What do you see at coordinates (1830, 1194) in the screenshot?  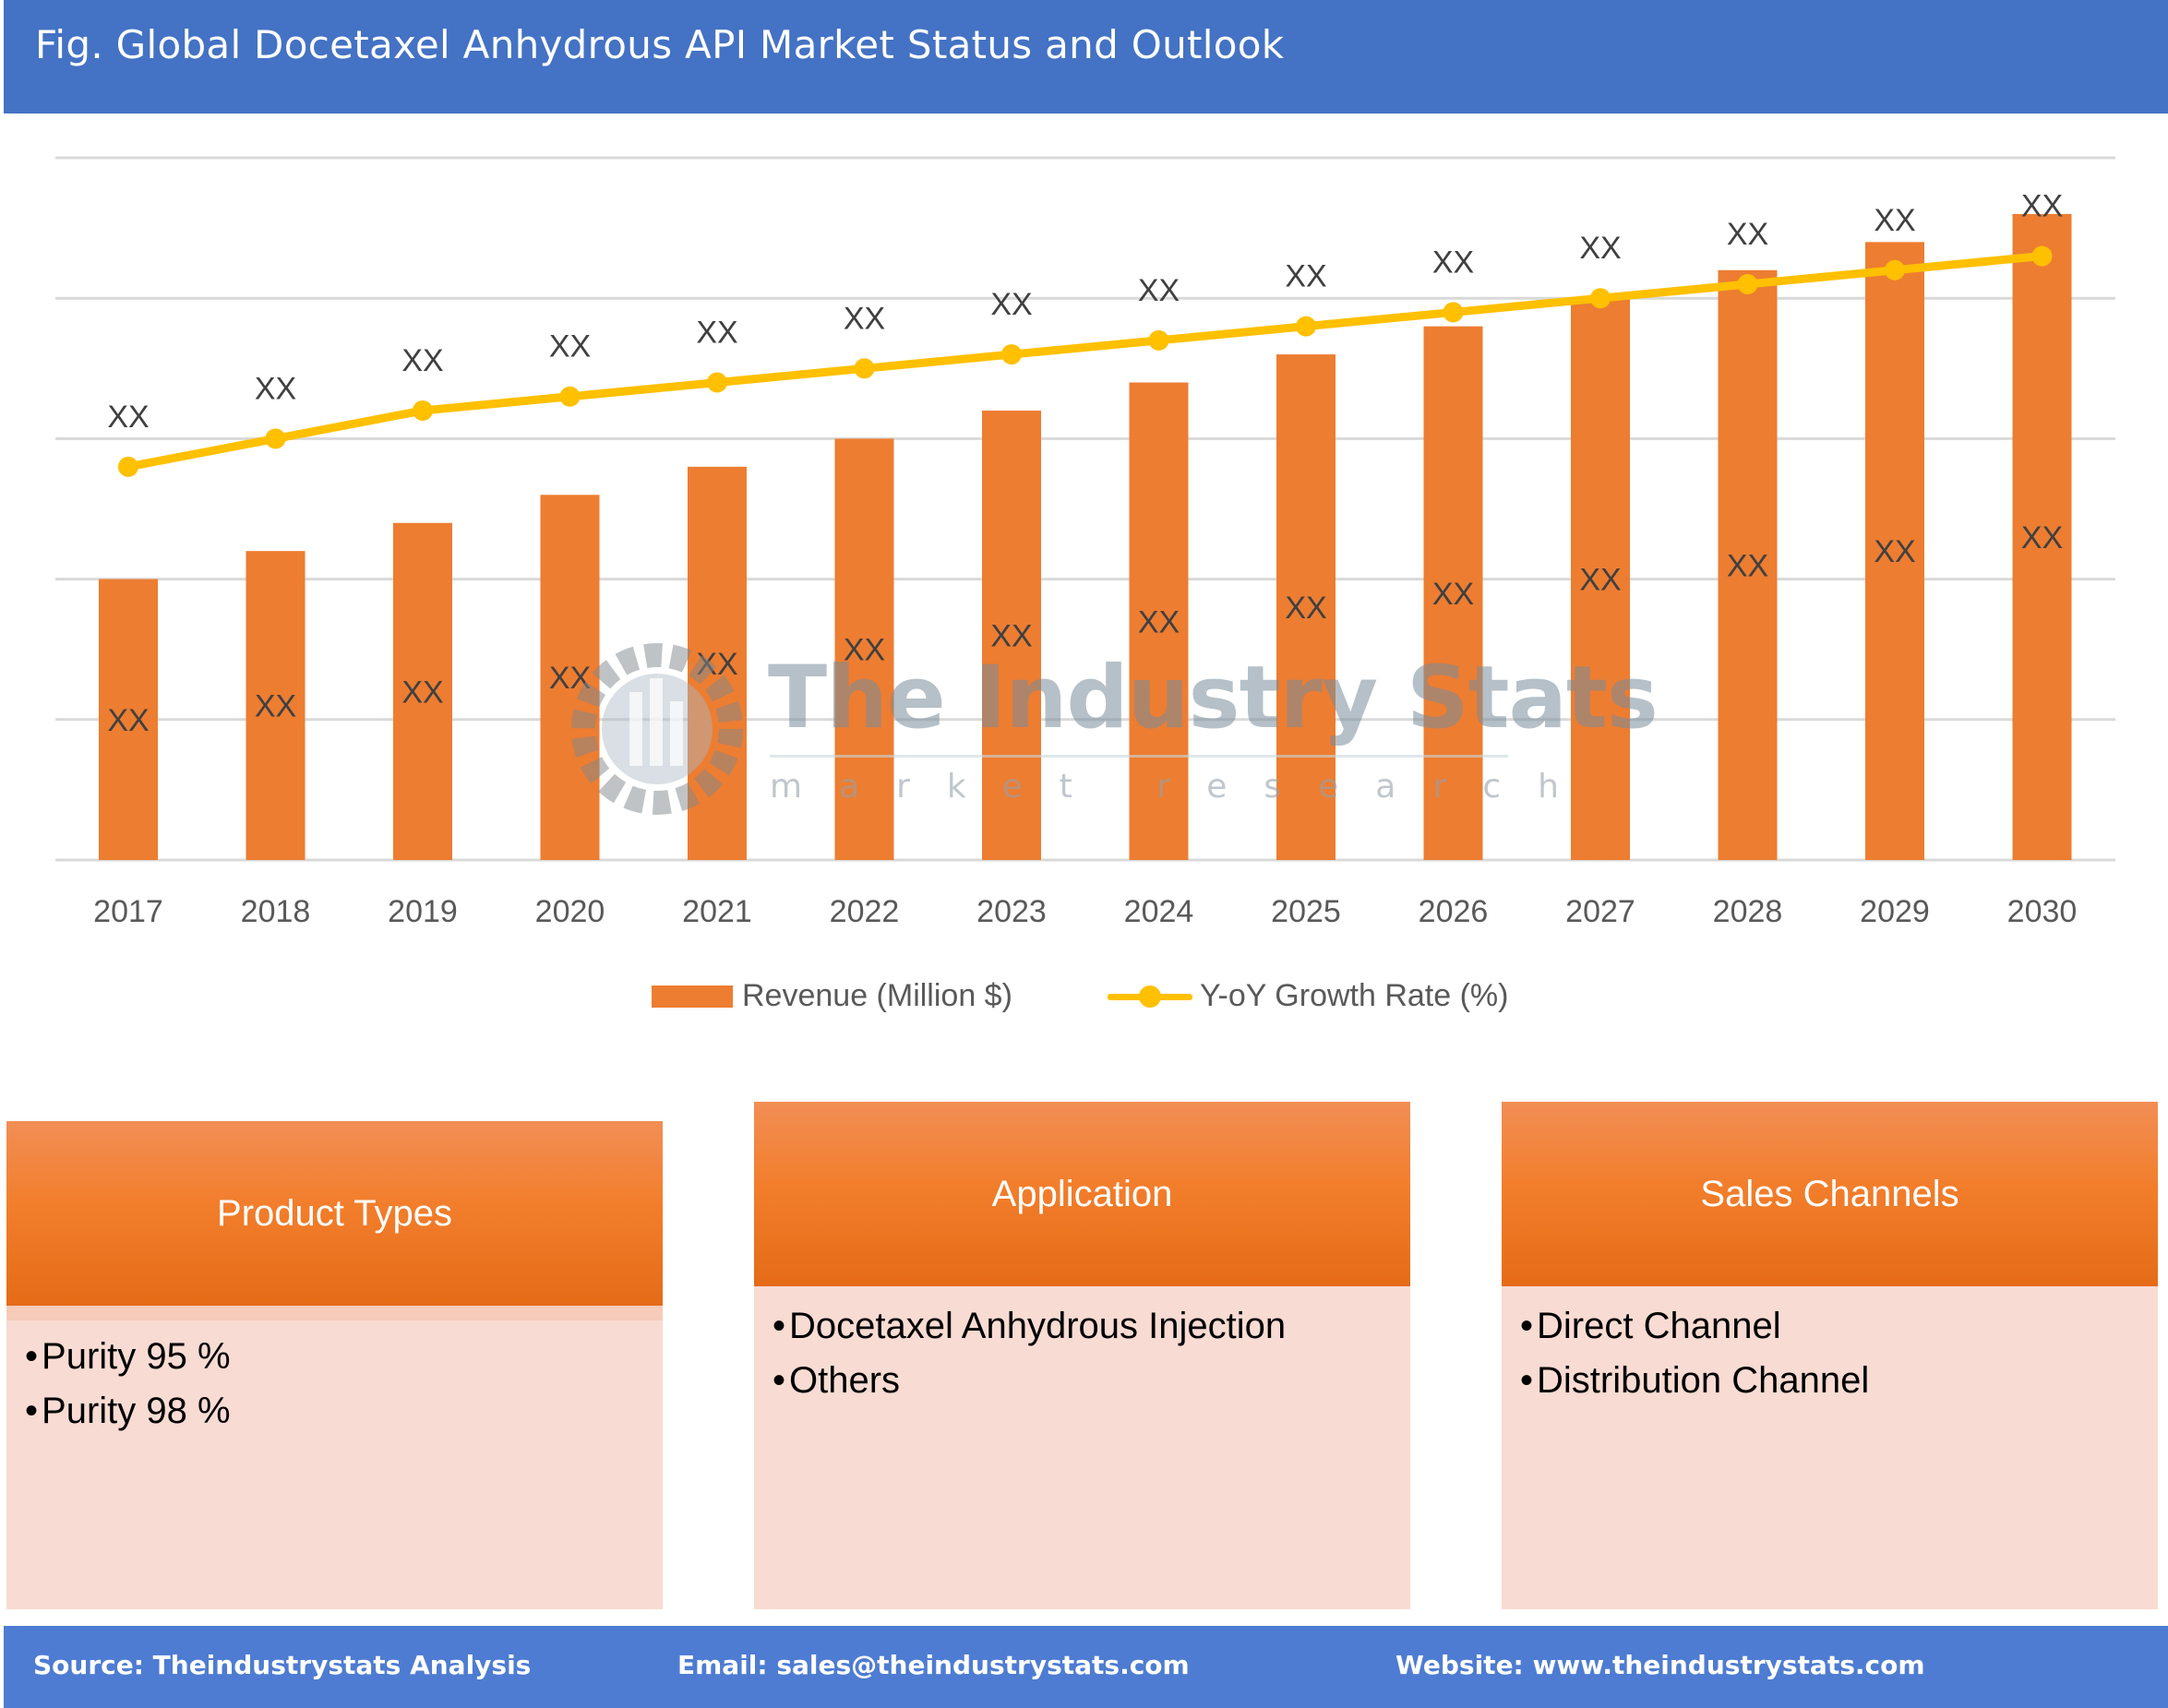 I see `card-title: Sales Channels` at bounding box center [1830, 1194].